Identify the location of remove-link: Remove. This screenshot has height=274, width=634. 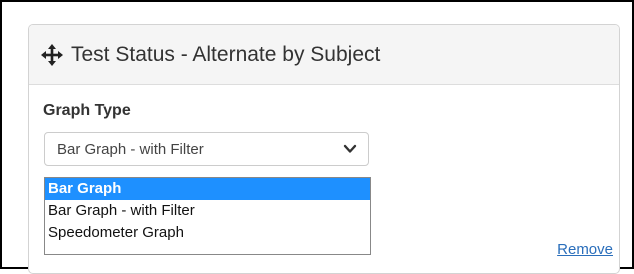
(585, 249).